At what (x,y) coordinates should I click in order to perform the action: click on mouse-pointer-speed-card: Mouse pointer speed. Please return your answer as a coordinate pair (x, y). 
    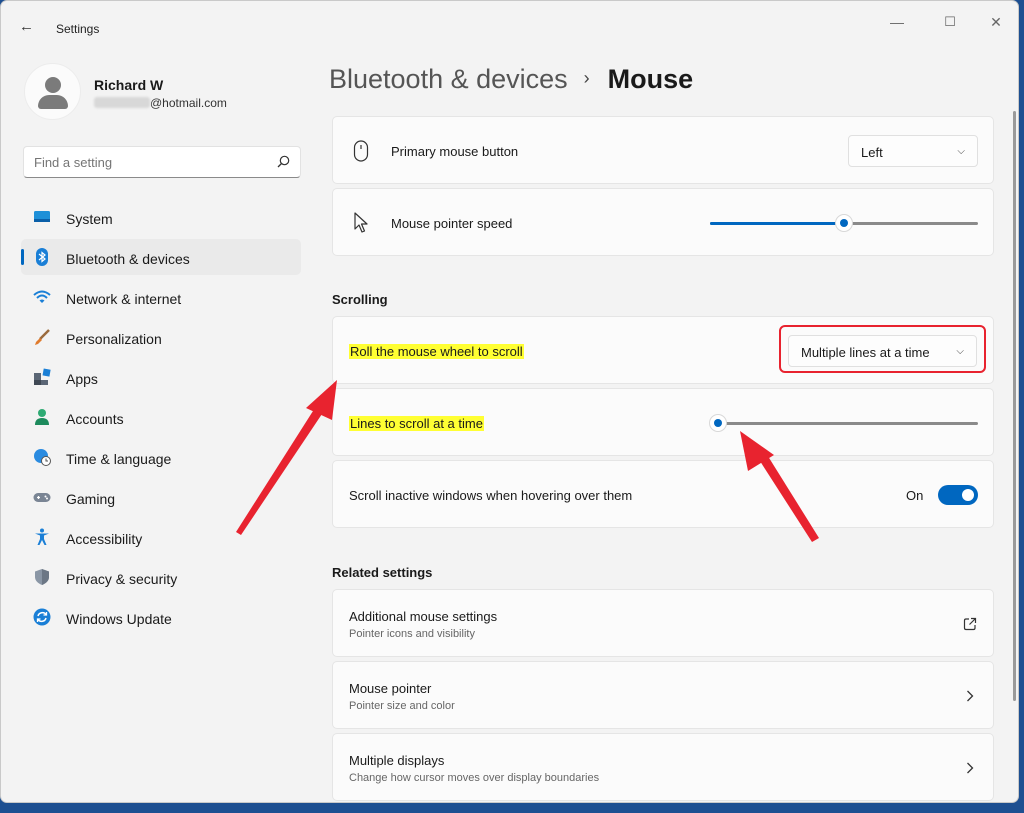
    Looking at the image, I should click on (663, 222).